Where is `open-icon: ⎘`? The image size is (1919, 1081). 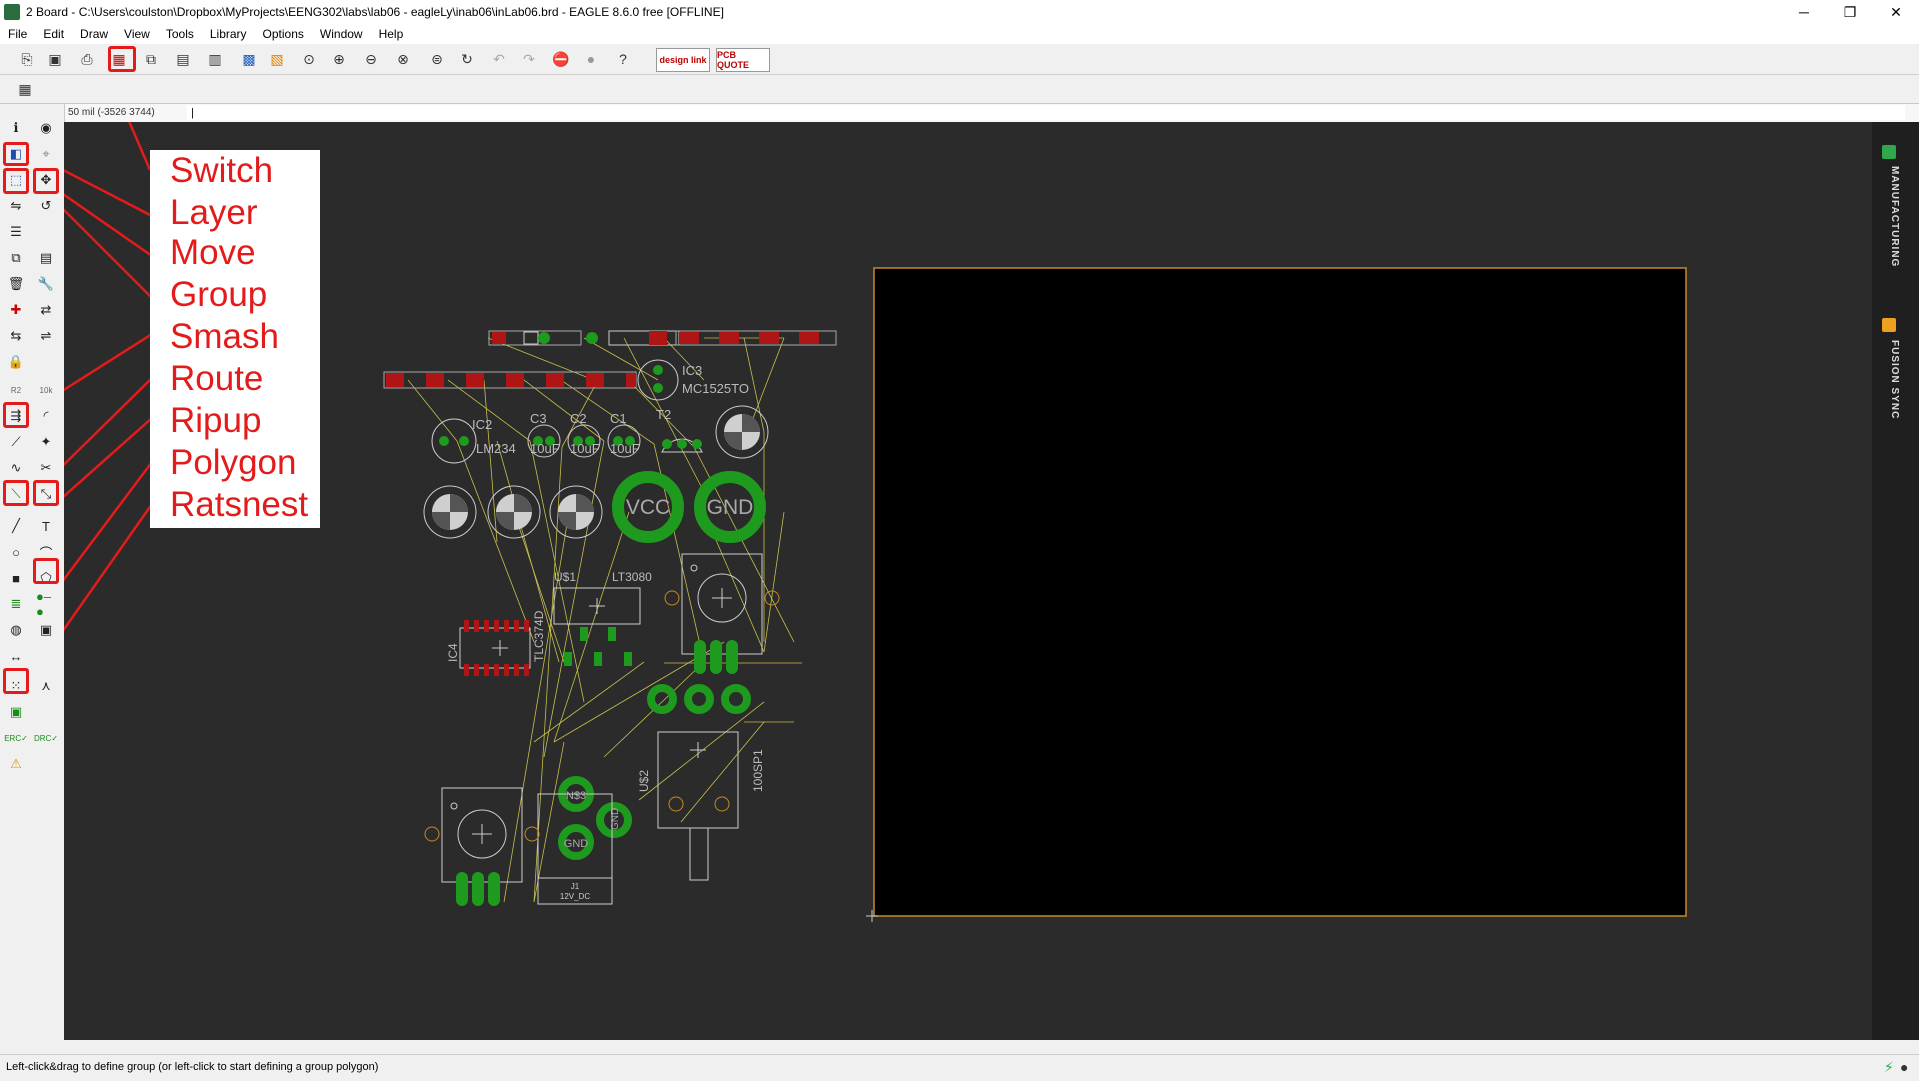 open-icon: ⎘ is located at coordinates (27, 59).